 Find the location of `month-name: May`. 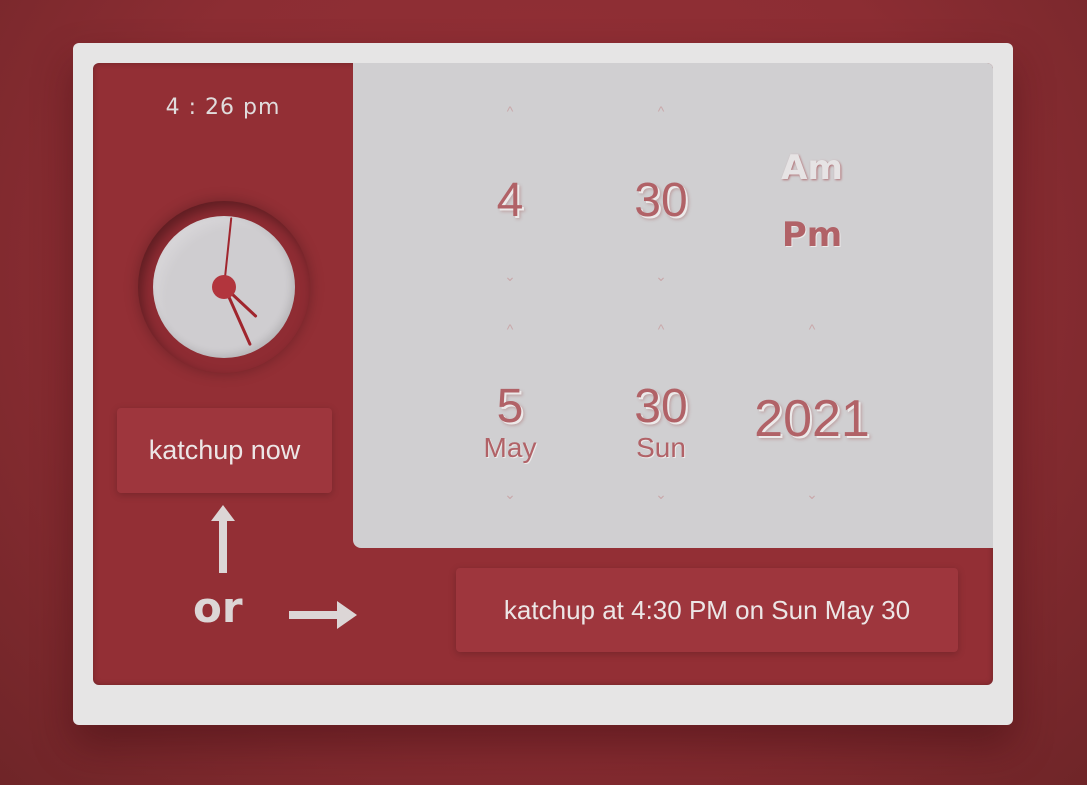

month-name: May is located at coordinates (510, 447).